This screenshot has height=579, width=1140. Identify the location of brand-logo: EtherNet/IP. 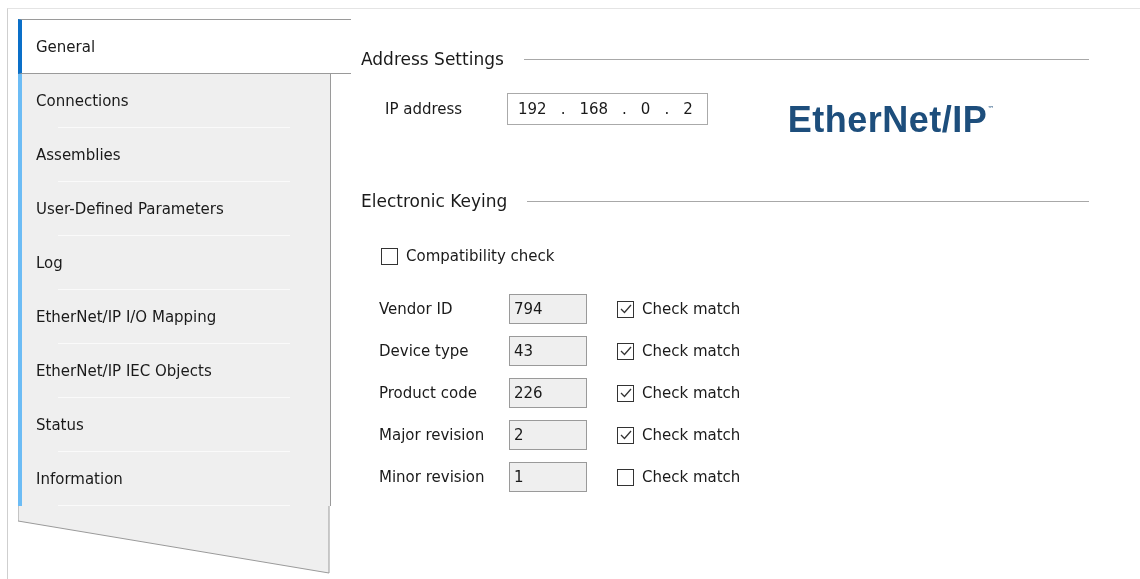
(887, 120).